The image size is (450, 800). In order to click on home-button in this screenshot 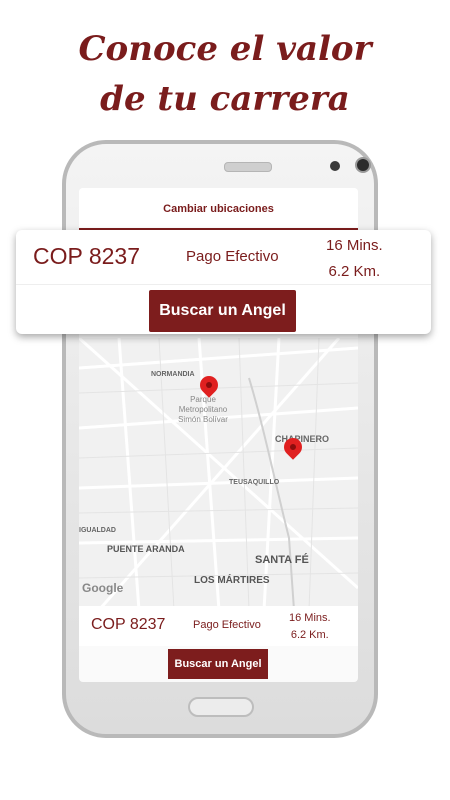, I will do `click(221, 707)`.